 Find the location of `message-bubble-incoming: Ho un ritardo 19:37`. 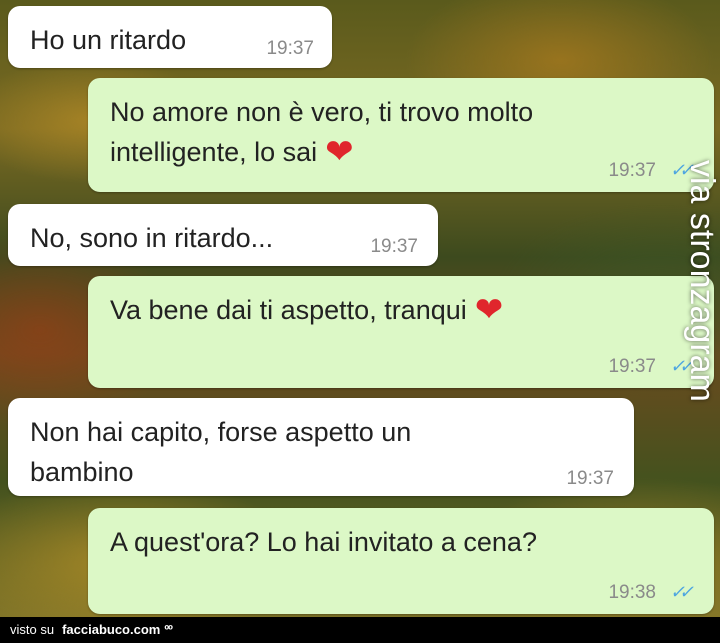

message-bubble-incoming: Ho un ritardo 19:37 is located at coordinates (170, 37).